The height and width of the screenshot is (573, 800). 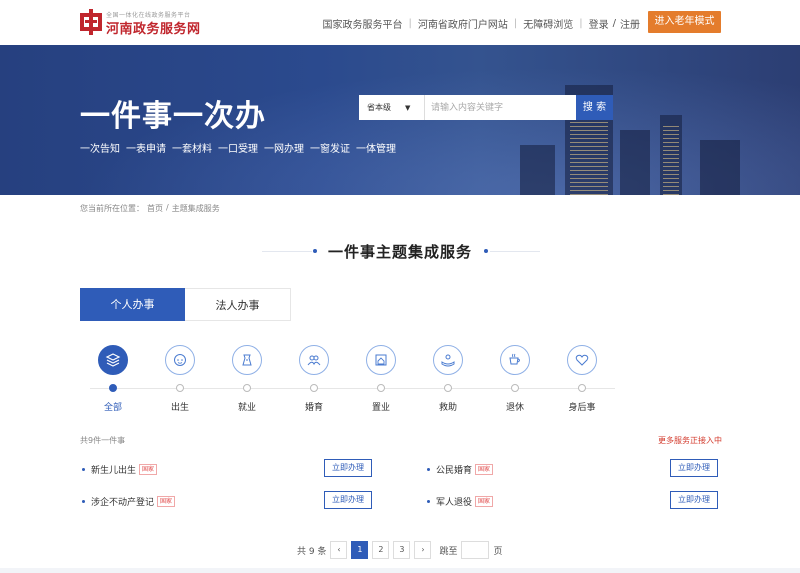 What do you see at coordinates (100, 149) in the screenshot?
I see `banner-tag: 一次告知` at bounding box center [100, 149].